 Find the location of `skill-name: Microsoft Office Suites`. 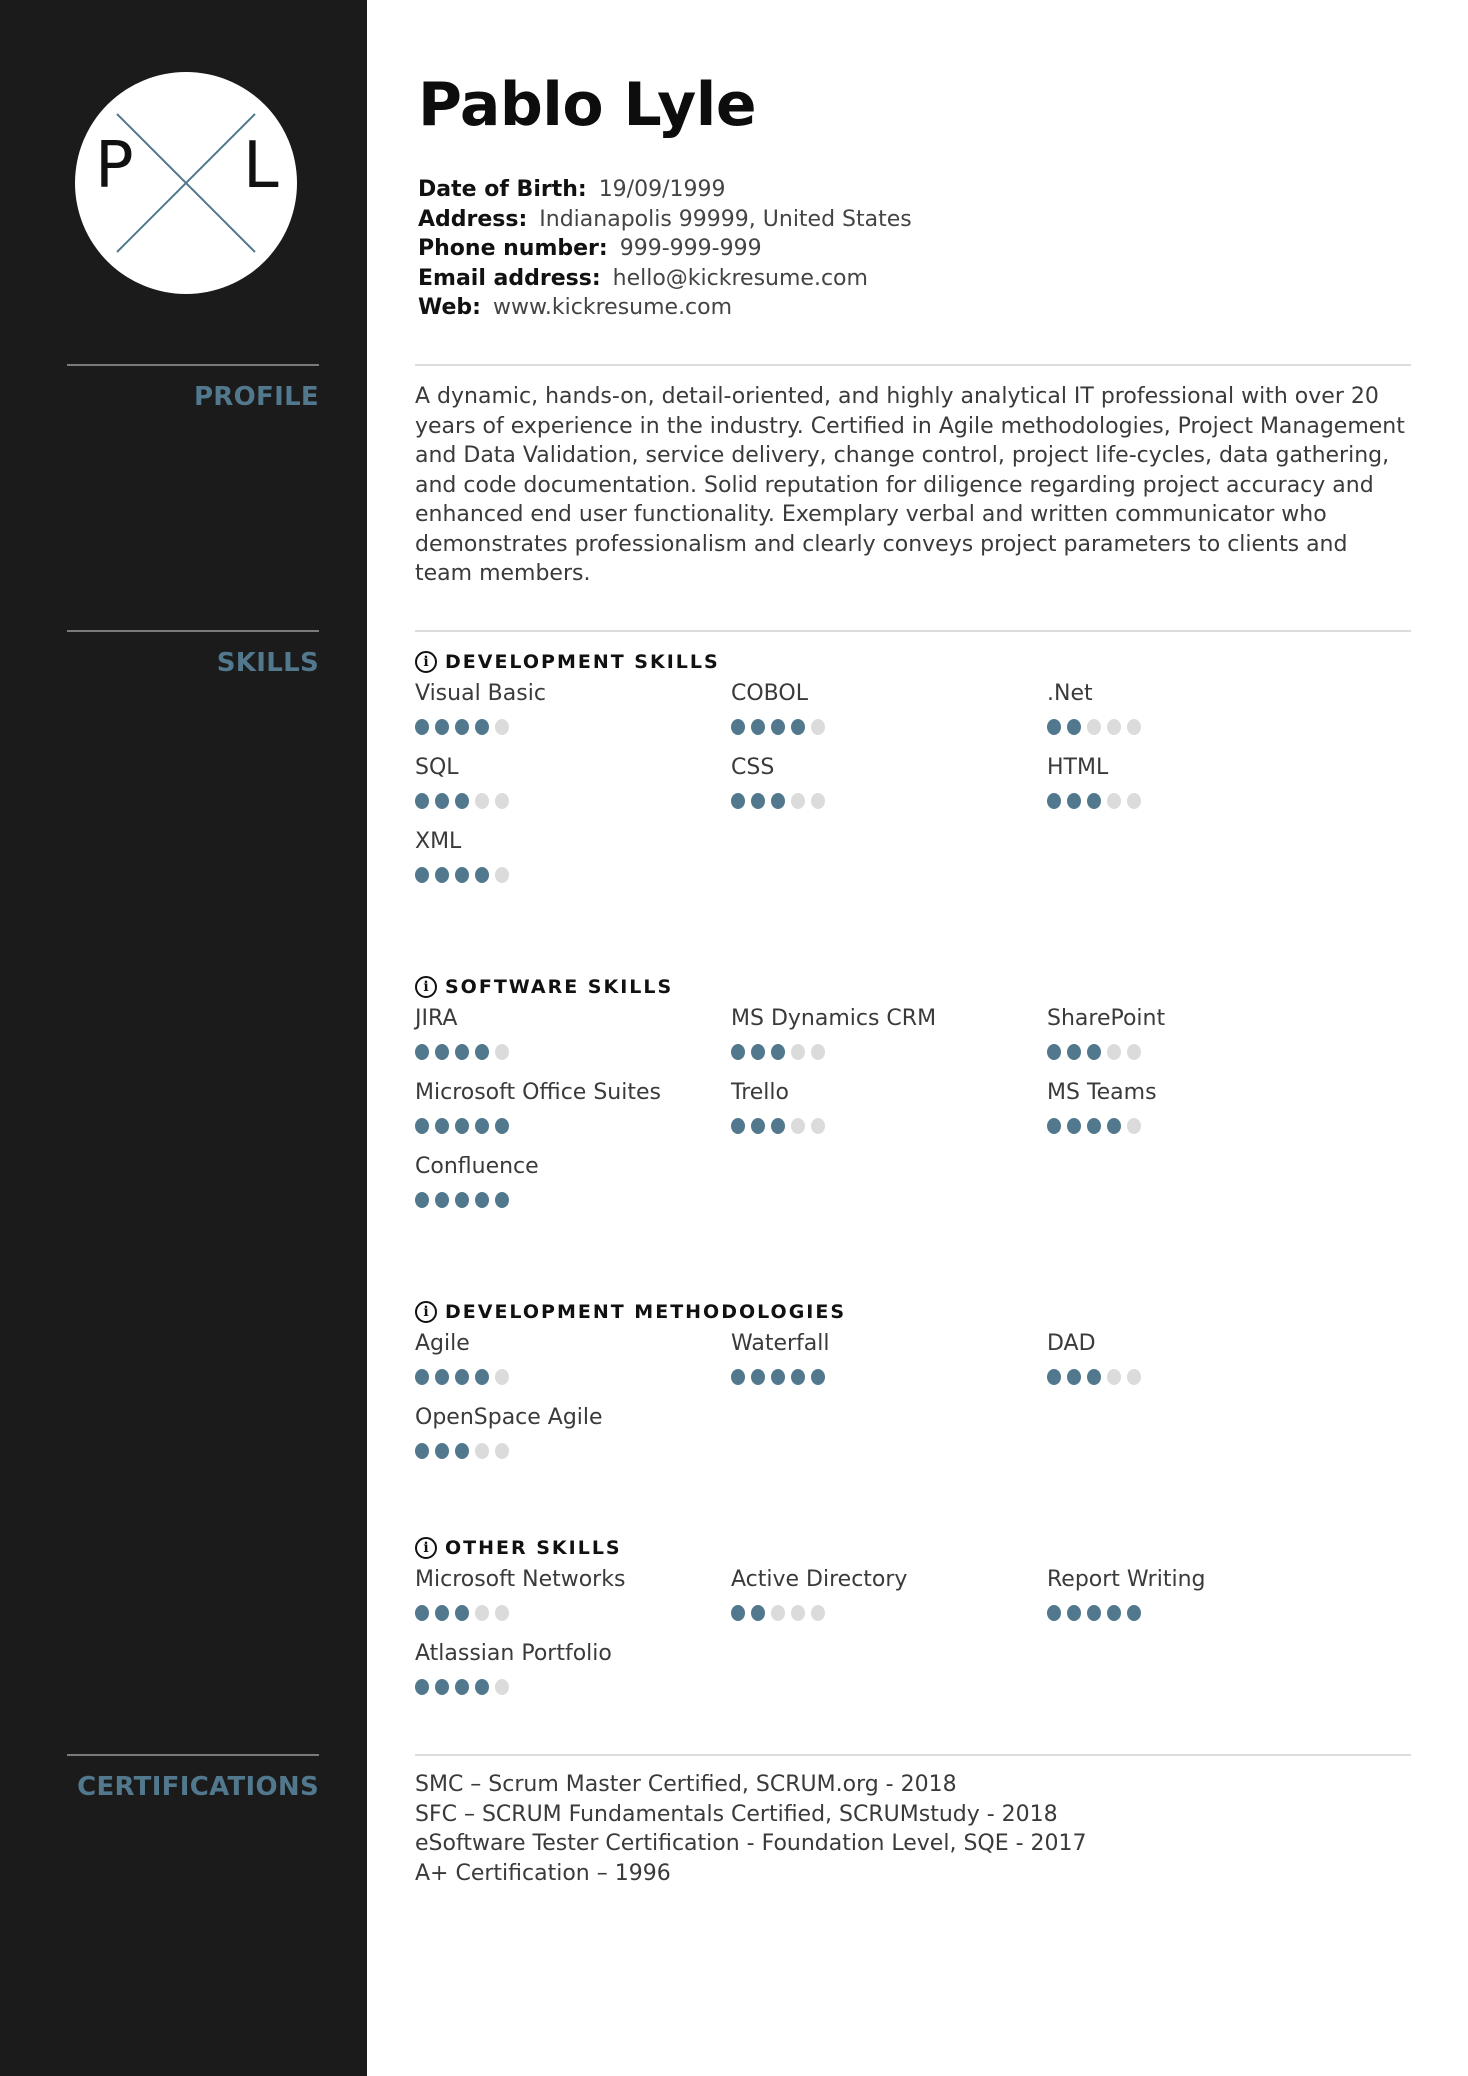

skill-name: Microsoft Office Suites is located at coordinates (538, 1092).